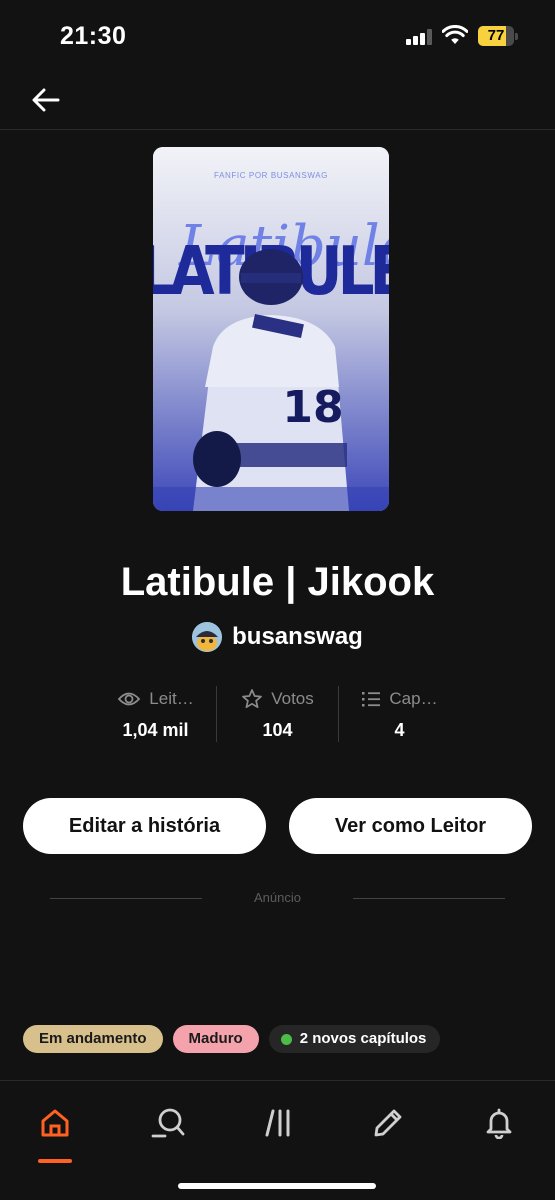  I want to click on eye-icon, so click(129, 699).